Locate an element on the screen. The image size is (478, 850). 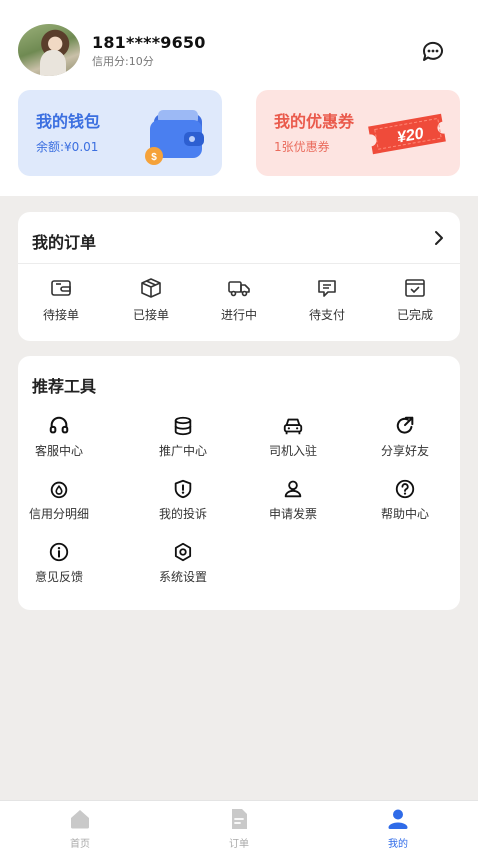
coupon-card: 我的优惠券 1张优惠券 ¥20 is located at coordinates (358, 133).